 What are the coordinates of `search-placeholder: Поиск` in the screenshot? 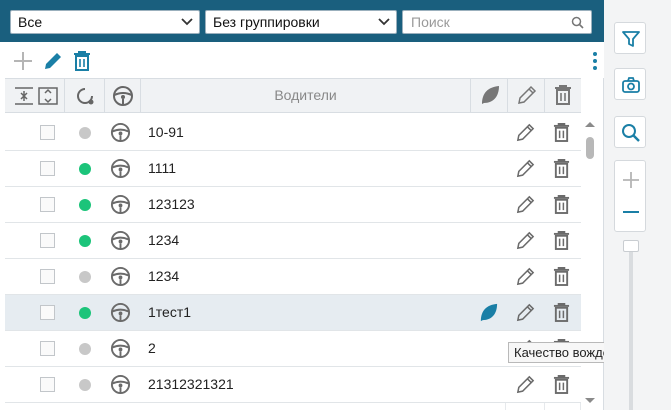 It's located at (430, 22).